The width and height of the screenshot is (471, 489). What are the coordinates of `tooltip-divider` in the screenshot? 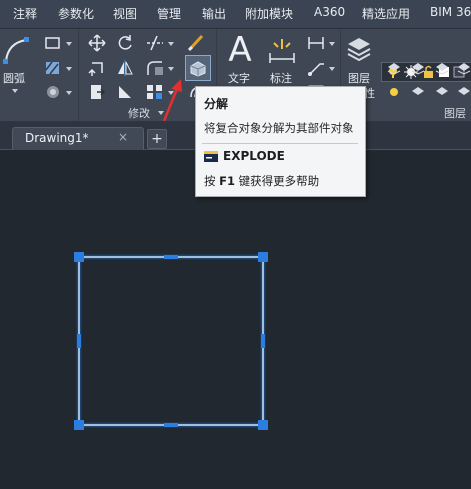 It's located at (280, 143).